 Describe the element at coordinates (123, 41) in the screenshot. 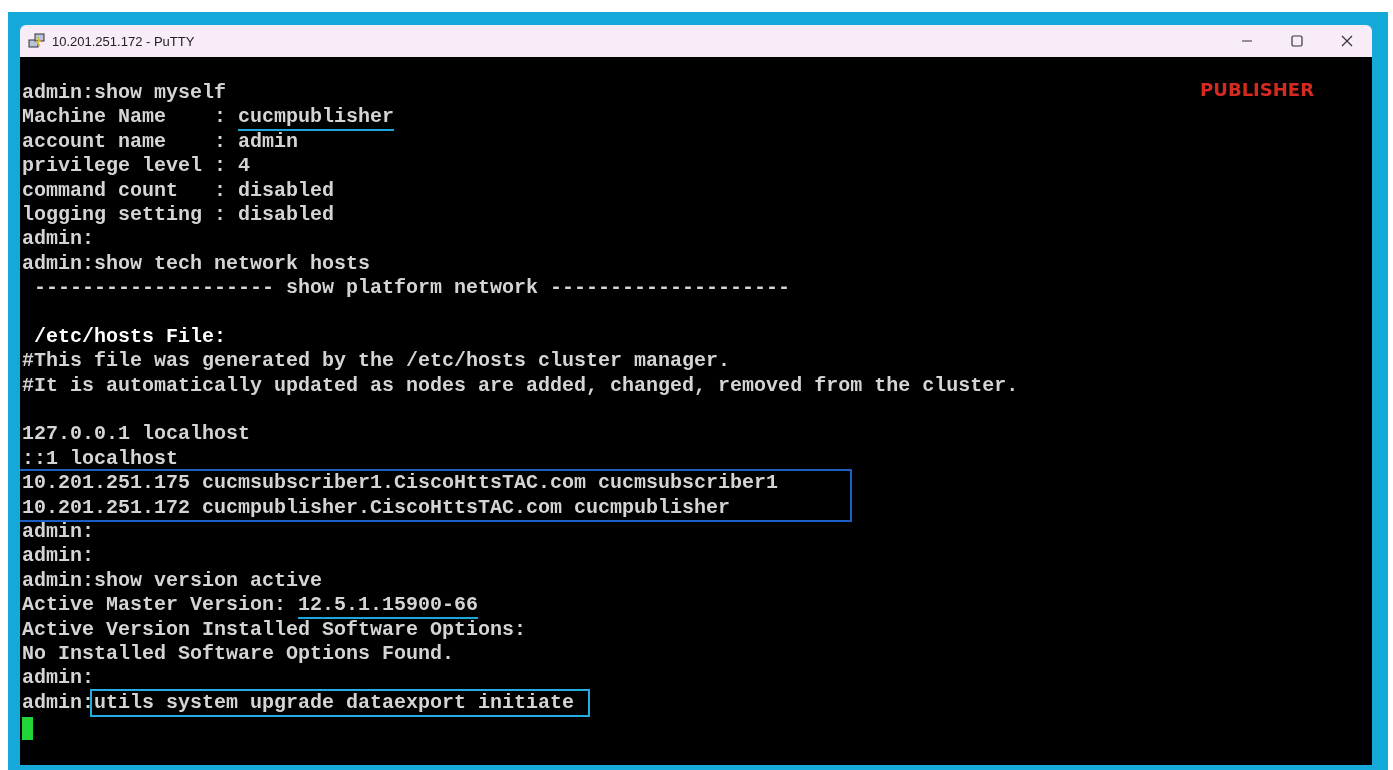

I see `window-title: 10.201.251.172 - PuTTY` at that location.